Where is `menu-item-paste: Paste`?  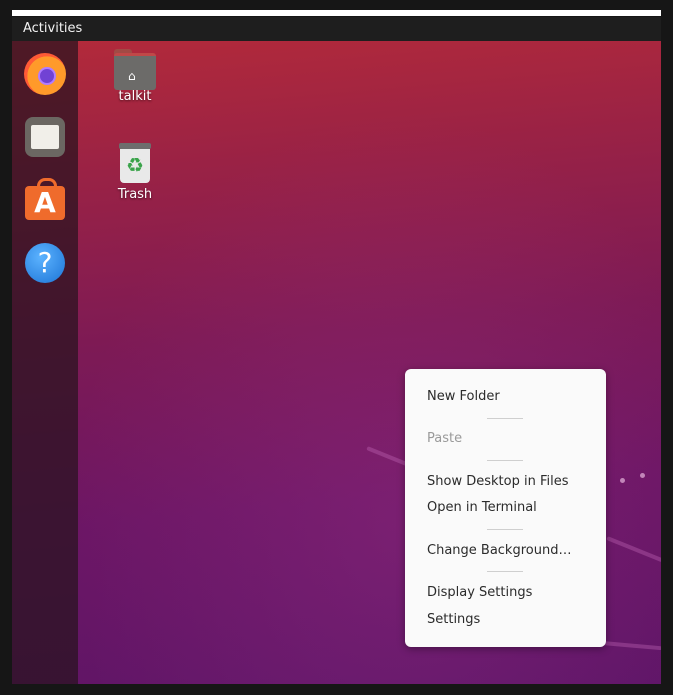
menu-item-paste: Paste is located at coordinates (444, 438).